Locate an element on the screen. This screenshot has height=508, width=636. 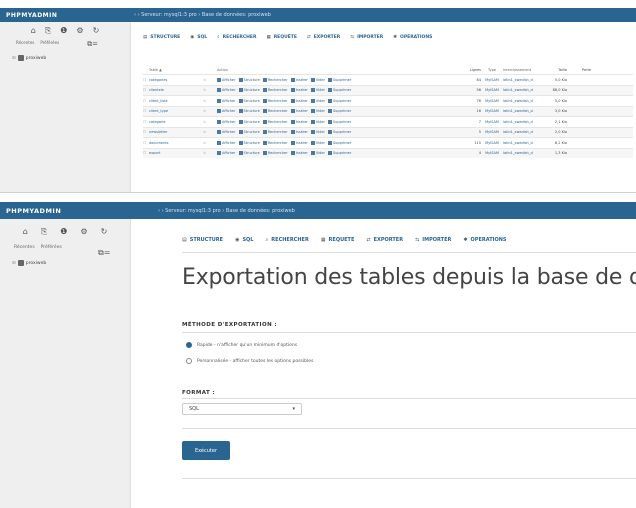
tab-import: ⇆ IMPORTER is located at coordinates (366, 37).